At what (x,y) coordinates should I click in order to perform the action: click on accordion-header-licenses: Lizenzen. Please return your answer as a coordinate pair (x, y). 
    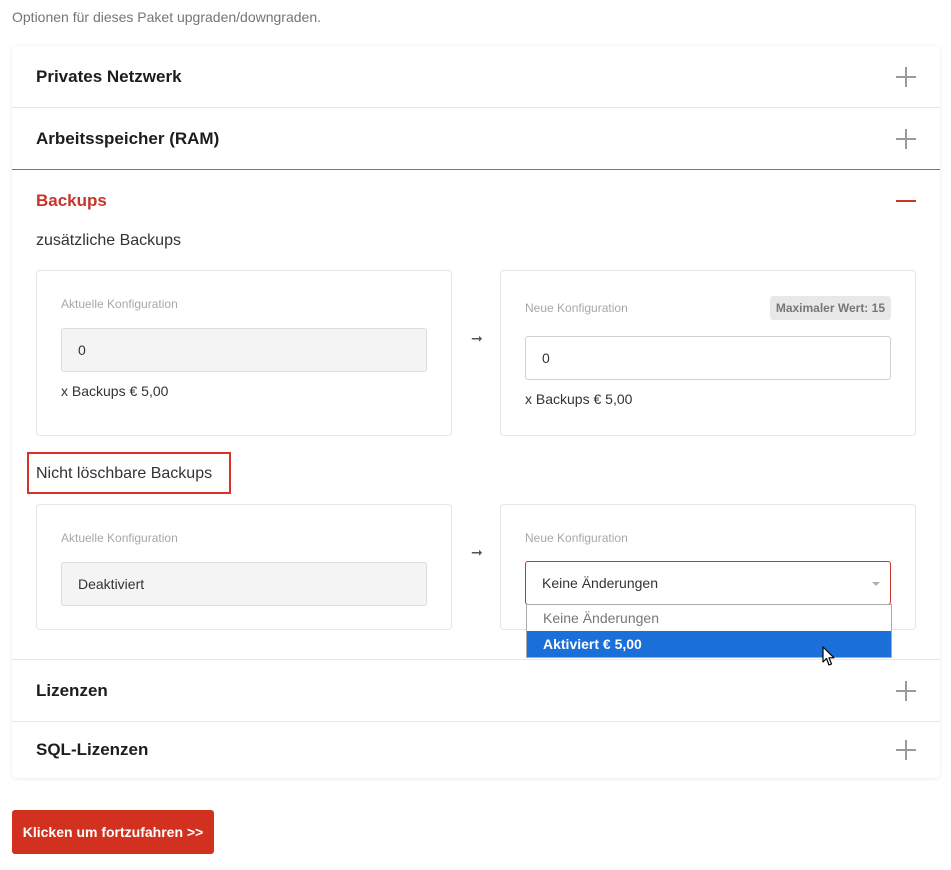
    Looking at the image, I should click on (476, 691).